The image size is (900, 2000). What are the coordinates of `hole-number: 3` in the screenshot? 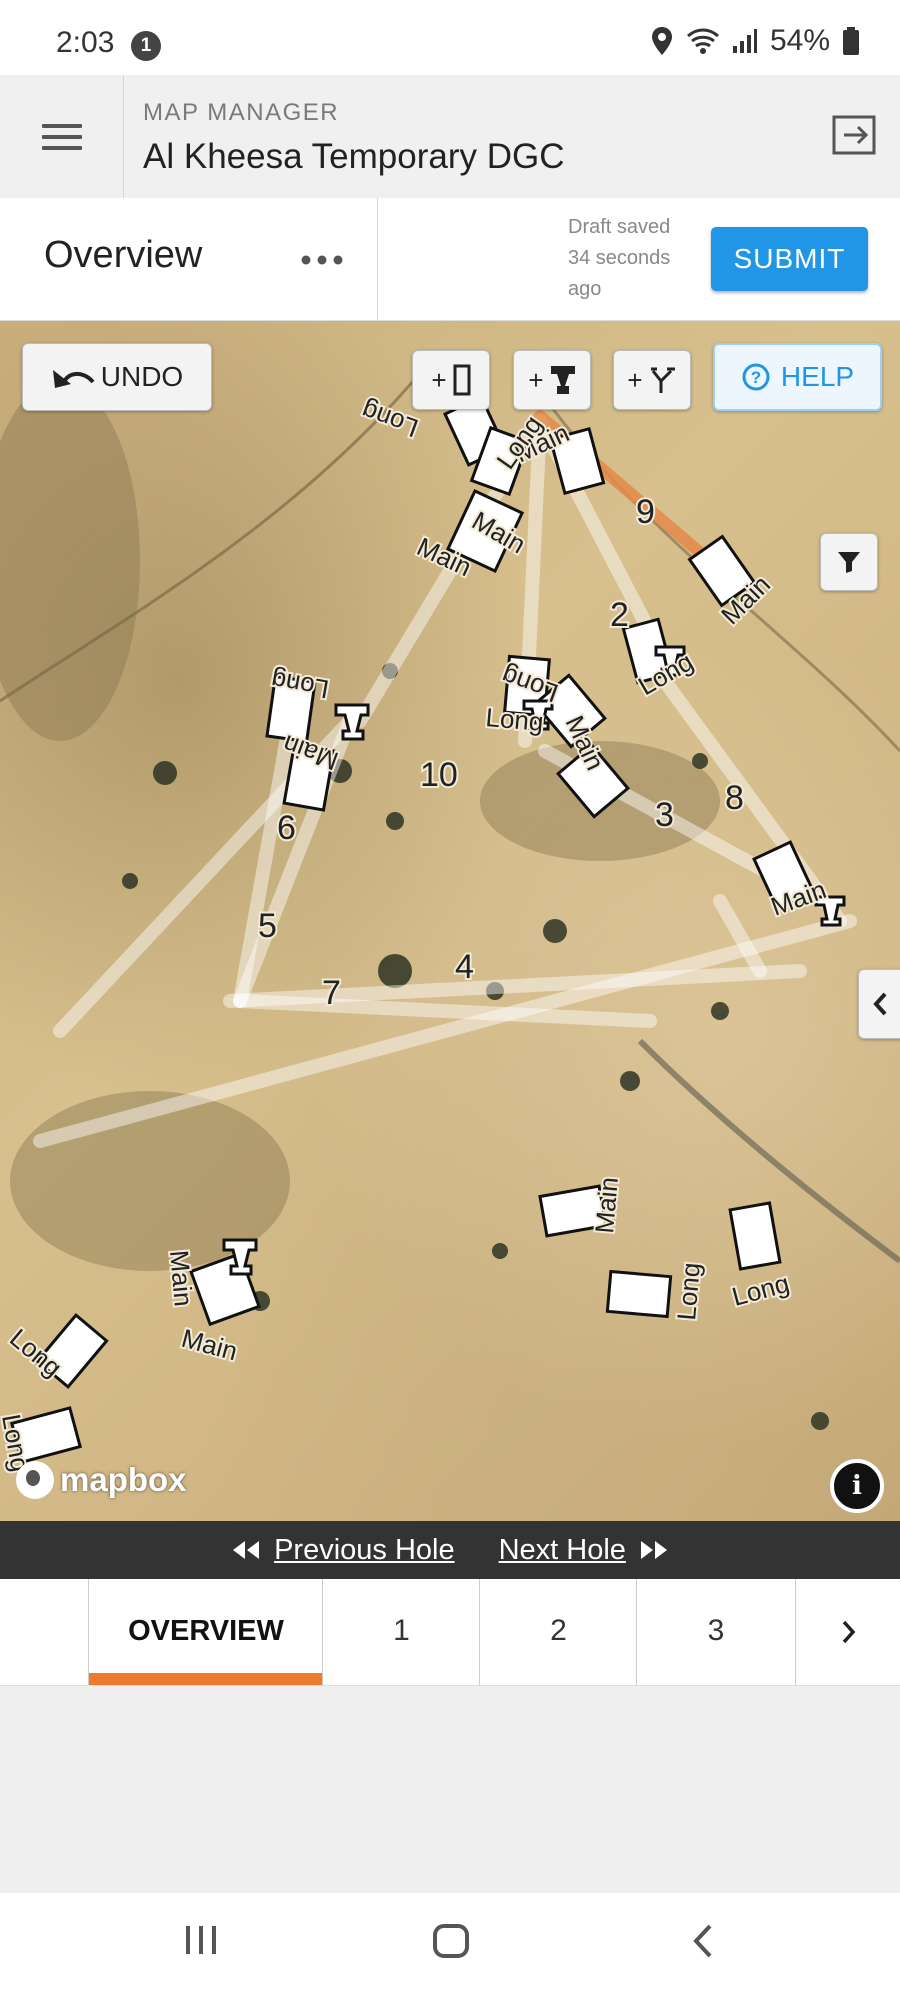 It's located at (664, 815).